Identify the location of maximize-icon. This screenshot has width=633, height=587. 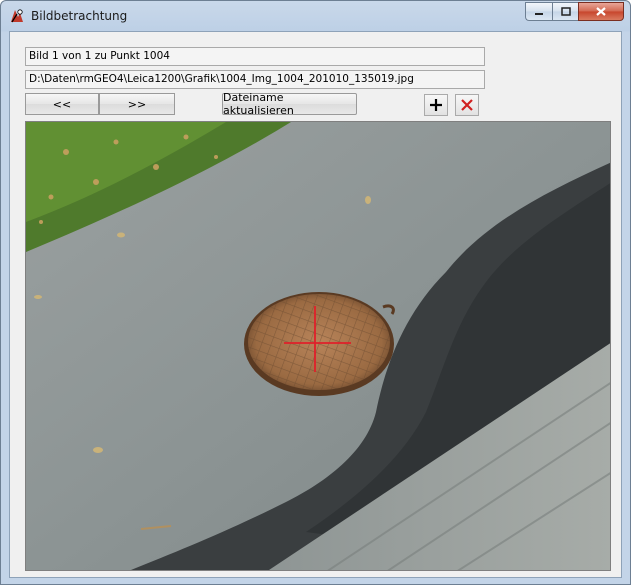
(565, 11).